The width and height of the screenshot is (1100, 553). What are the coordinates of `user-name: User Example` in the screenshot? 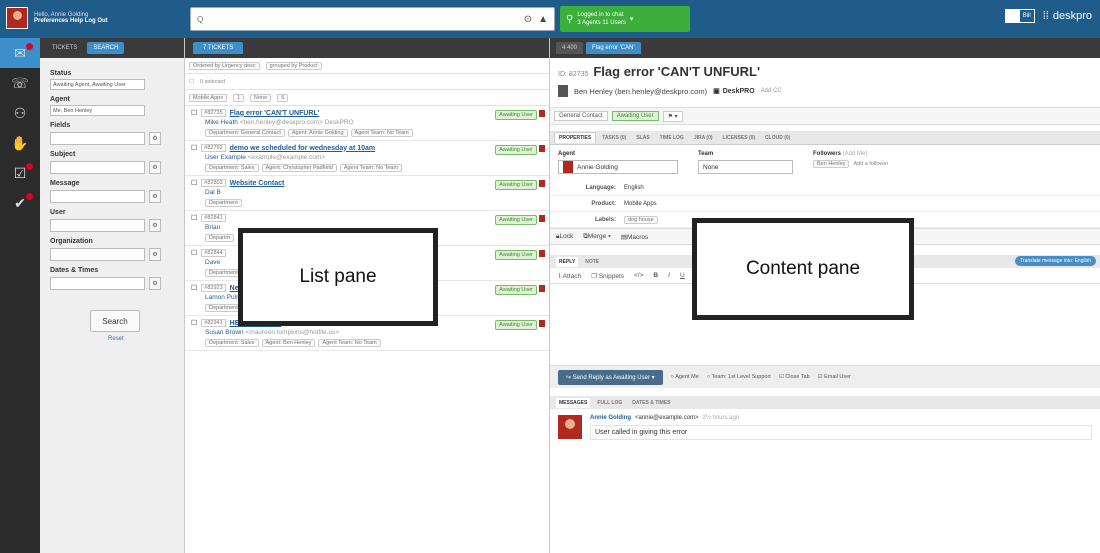 It's located at (225, 157).